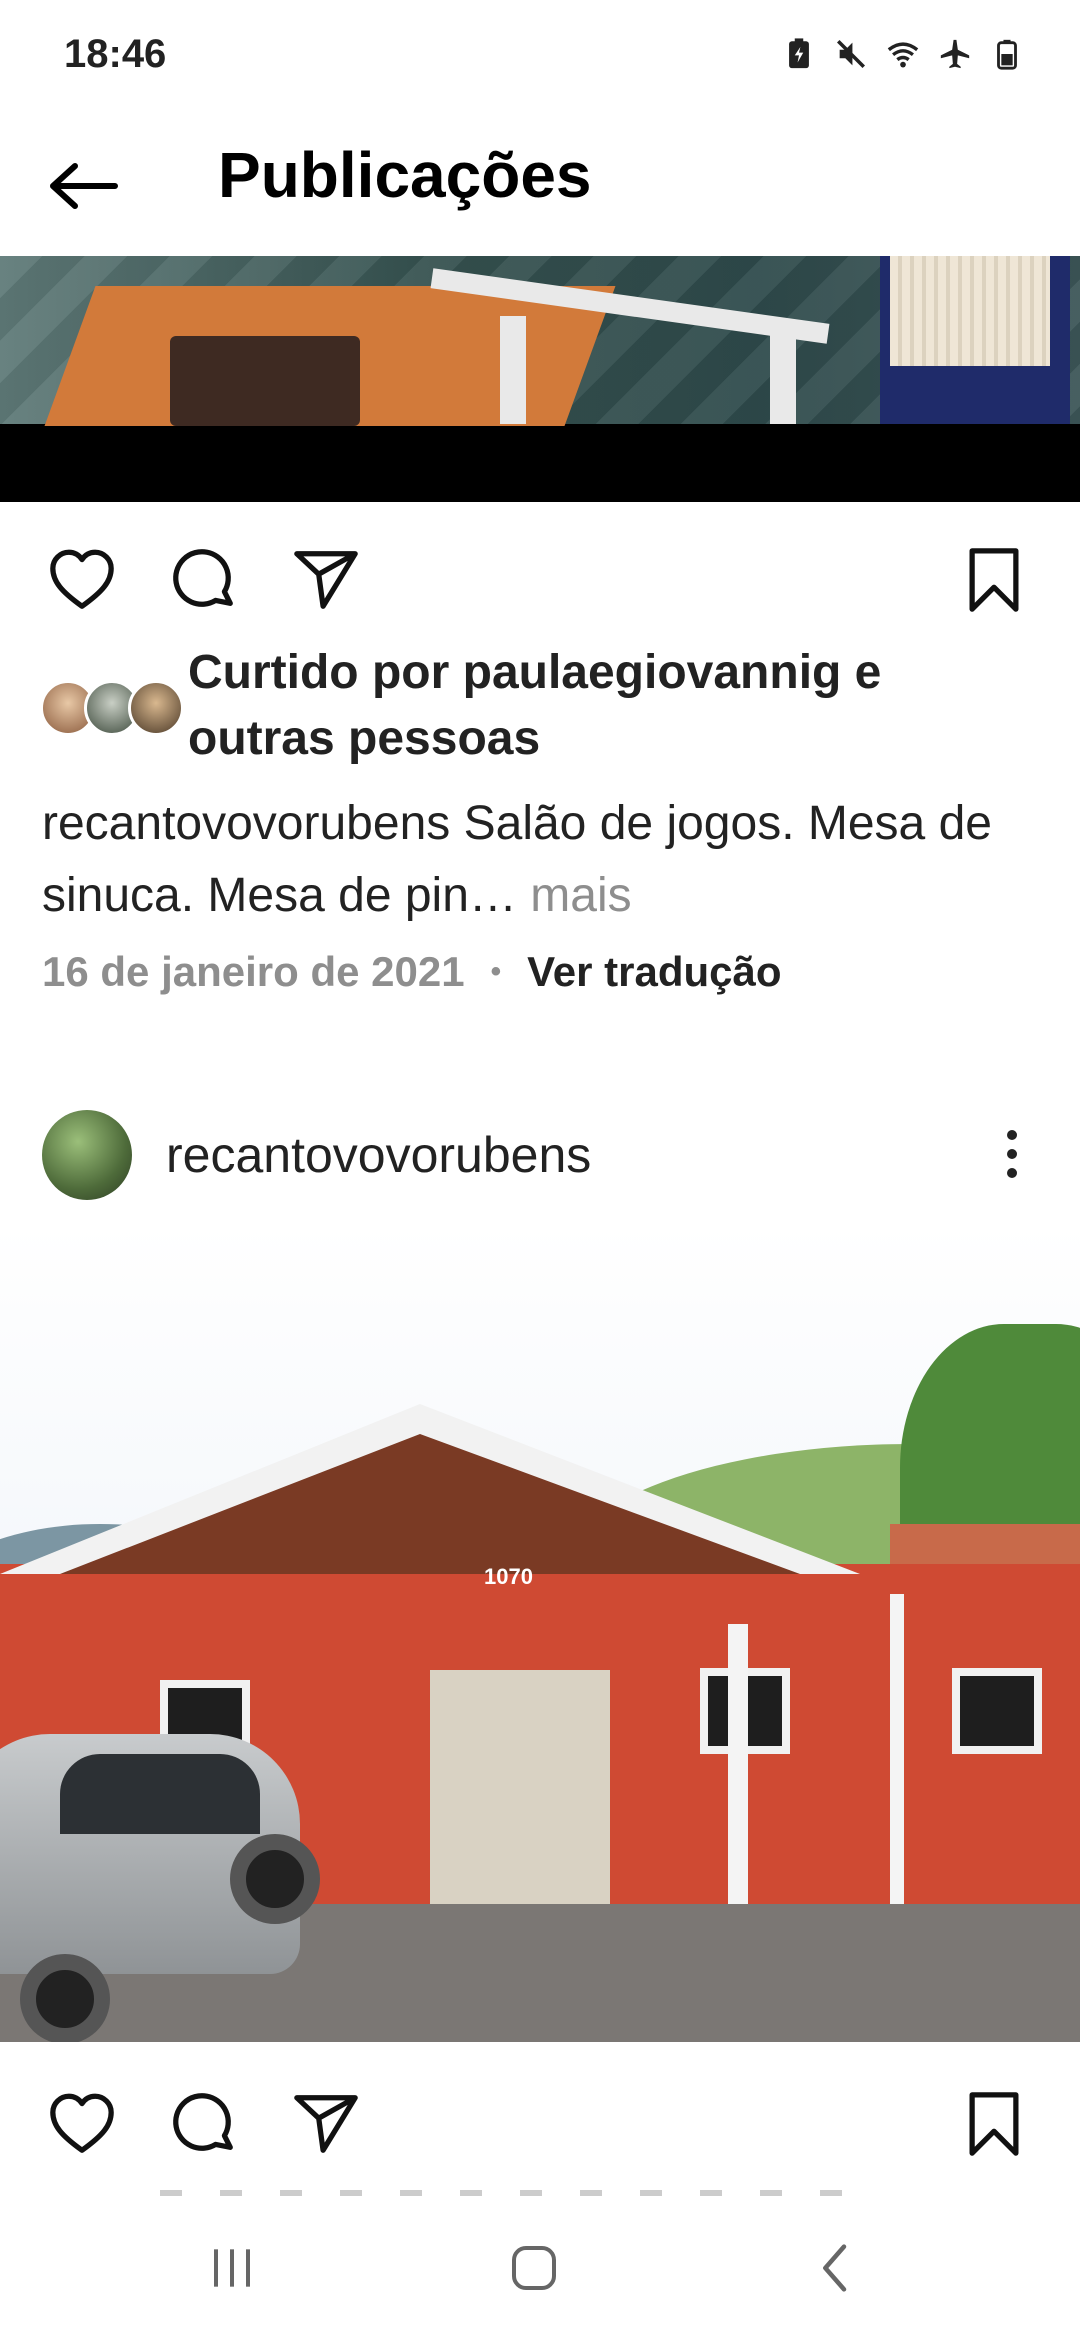 Image resolution: width=1080 pixels, height=2340 pixels. I want to click on home-button, so click(534, 2268).